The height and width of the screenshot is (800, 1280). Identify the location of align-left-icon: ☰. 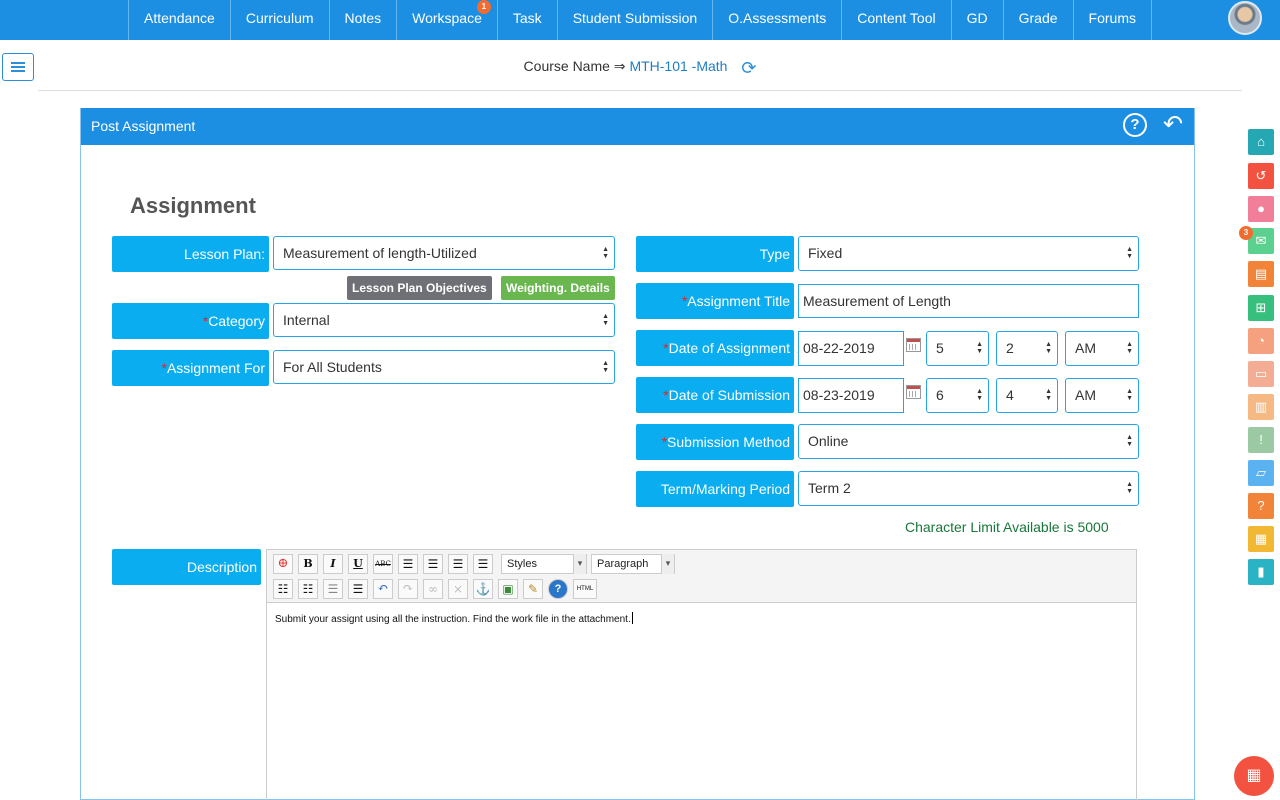
(408, 564).